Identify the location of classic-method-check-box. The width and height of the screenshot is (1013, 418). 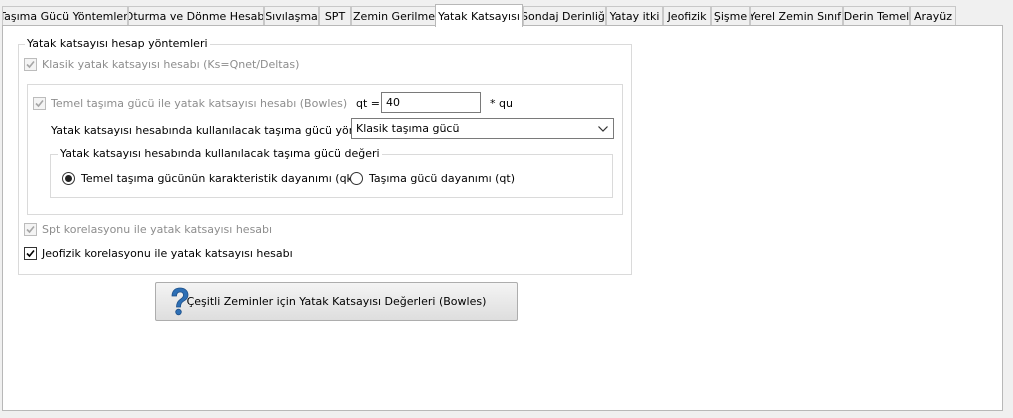
(30, 64).